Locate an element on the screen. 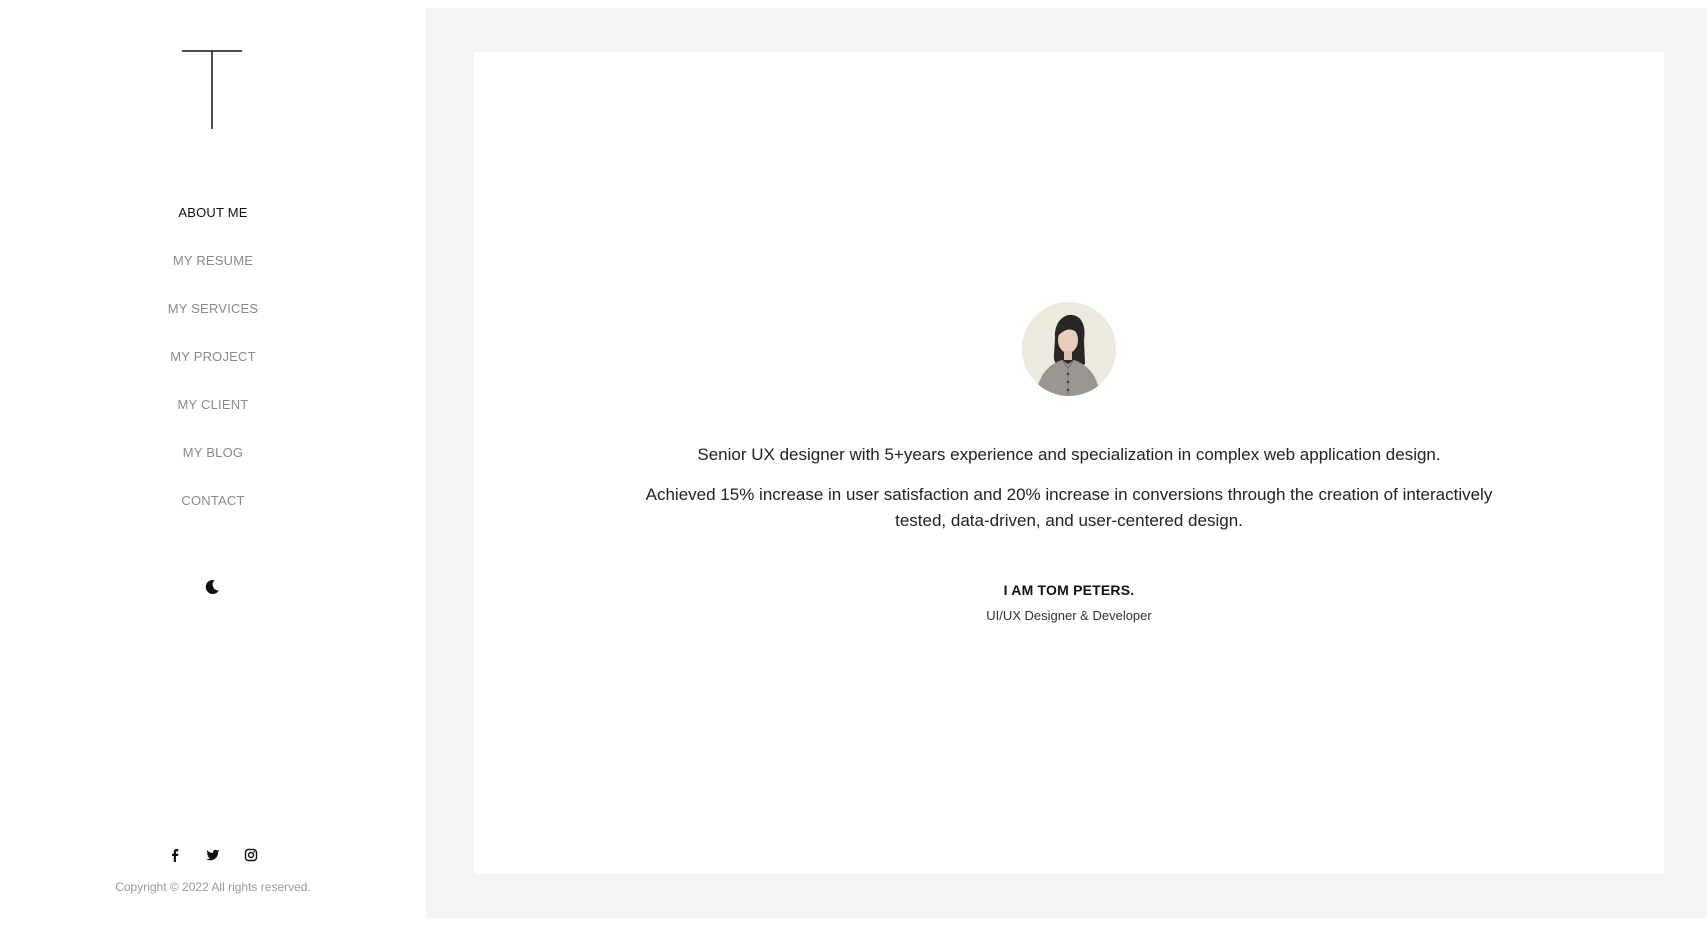  nav-link-my-resume: MY RESUME is located at coordinates (213, 261).